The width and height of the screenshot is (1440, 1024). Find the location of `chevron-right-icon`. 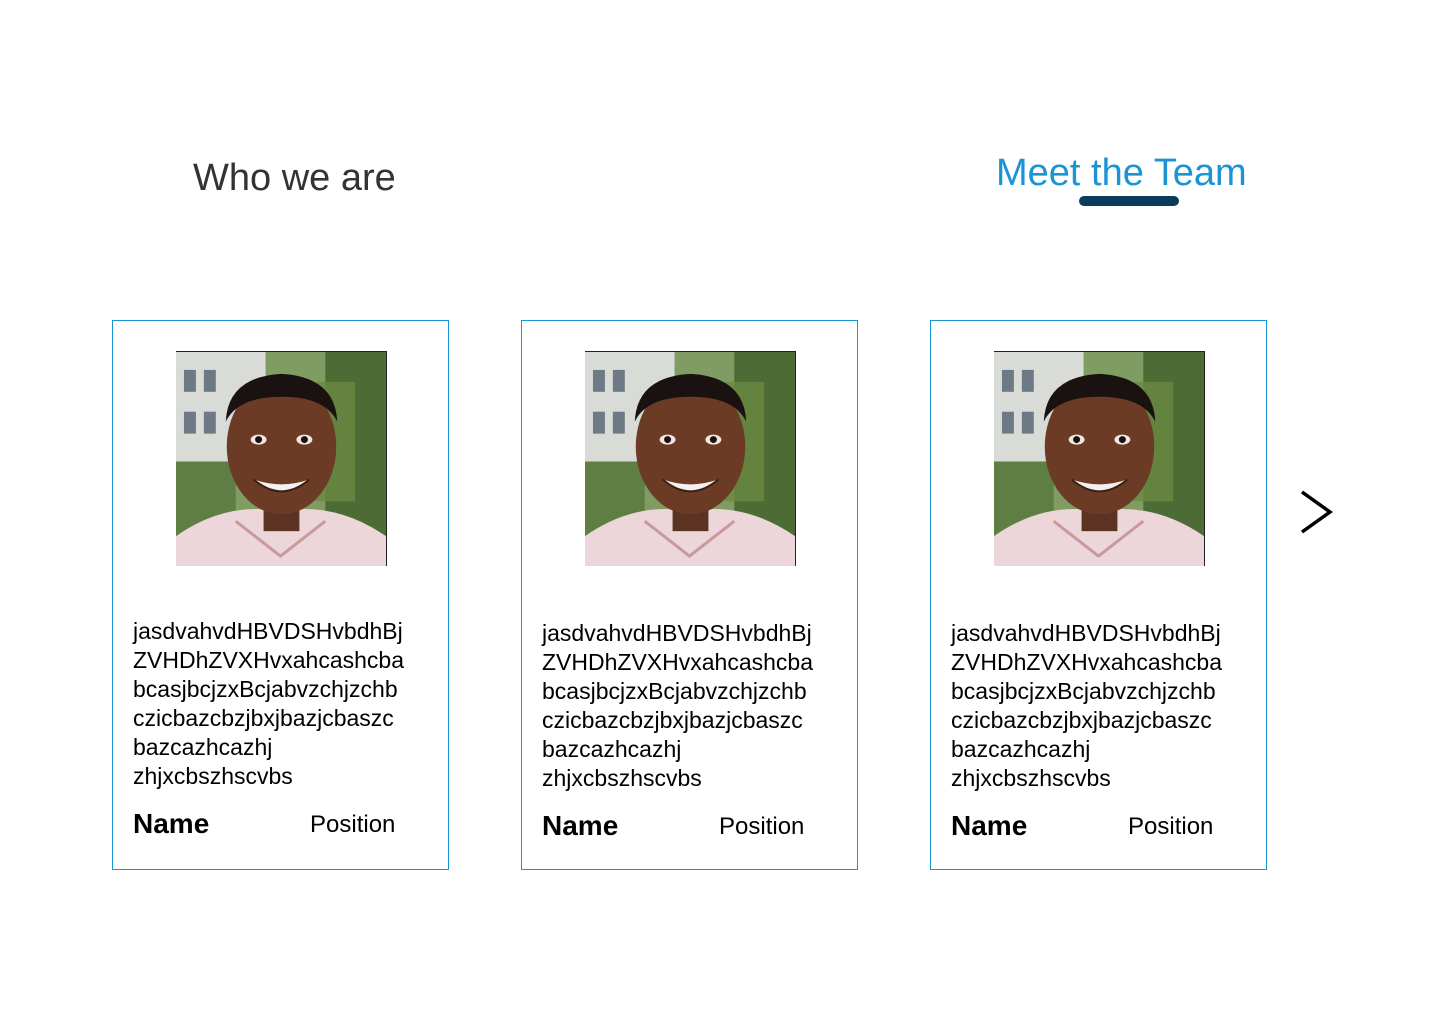

chevron-right-icon is located at coordinates (1317, 512).